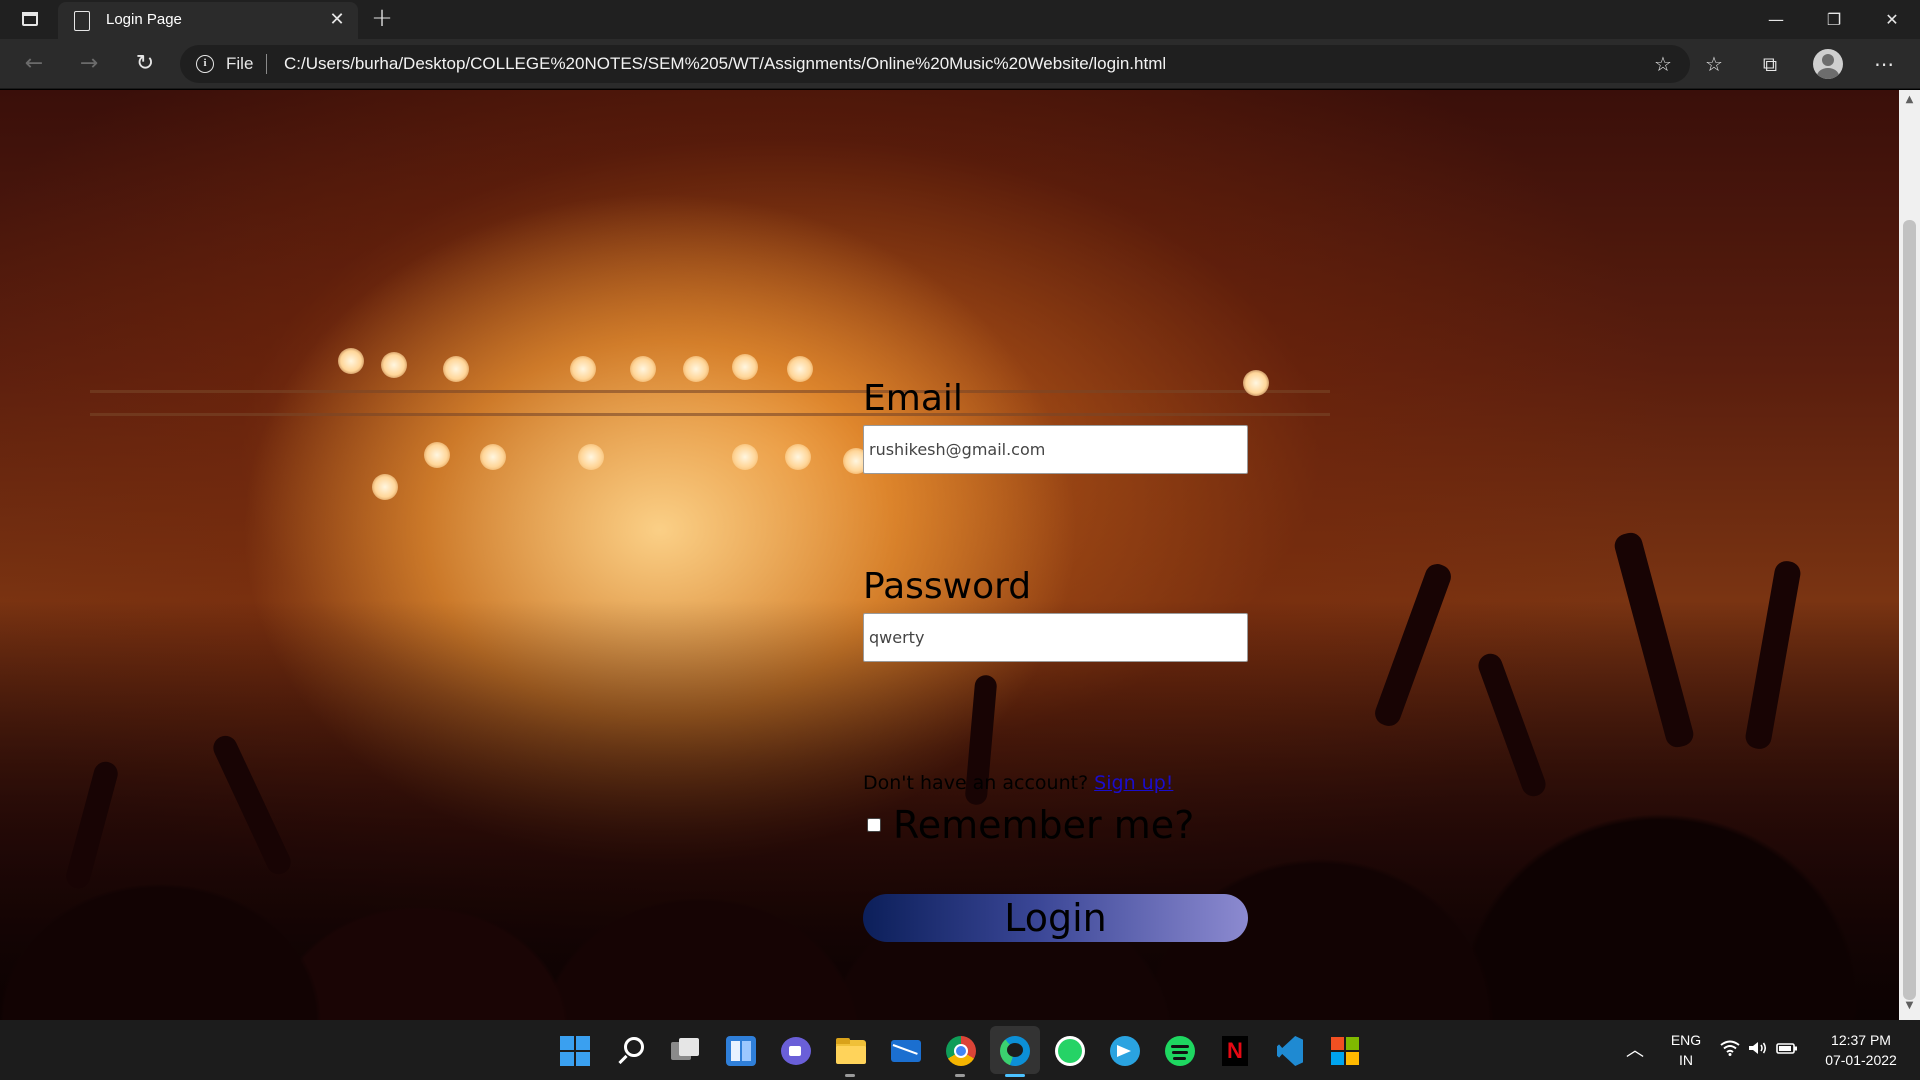 The image size is (1920, 1080). Describe the element at coordinates (1055, 918) in the screenshot. I see `login-button: Login` at that location.